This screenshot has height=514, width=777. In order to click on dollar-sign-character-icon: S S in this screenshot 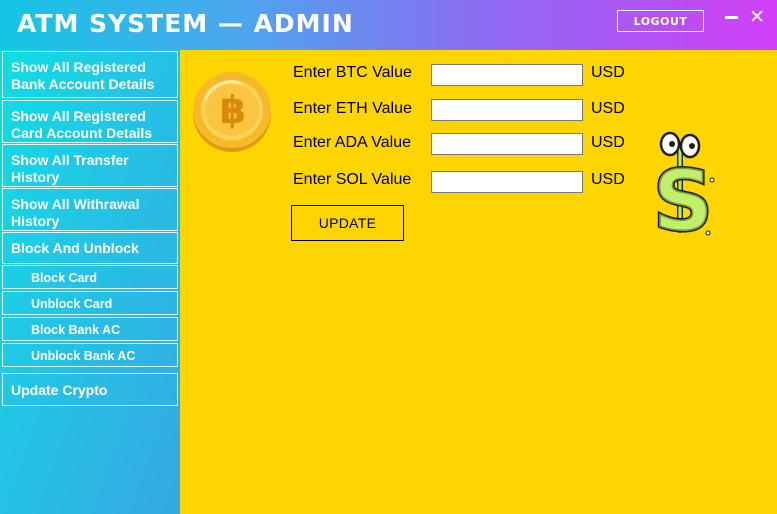, I will do `click(683, 186)`.